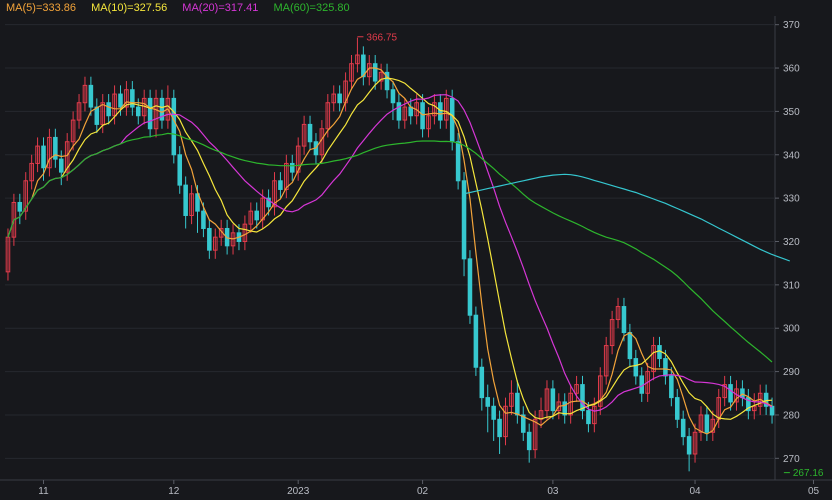 The width and height of the screenshot is (832, 500). I want to click on min-annotation: 267.16, so click(808, 473).